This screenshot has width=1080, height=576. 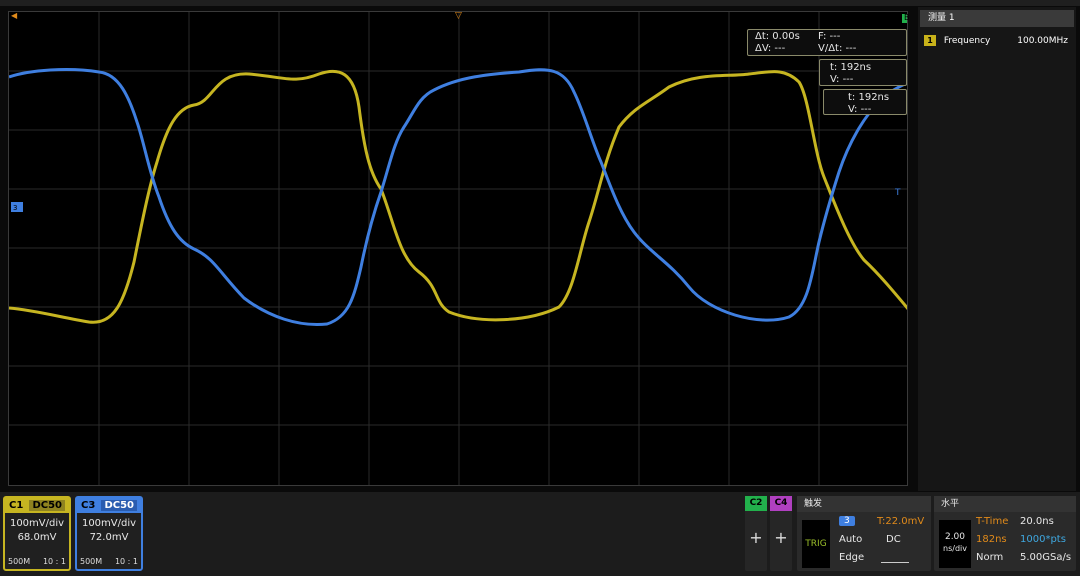 What do you see at coordinates (997, 249) in the screenshot?
I see `measurement-panel: 测量 1 1 Frequency 100.00MHz` at bounding box center [997, 249].